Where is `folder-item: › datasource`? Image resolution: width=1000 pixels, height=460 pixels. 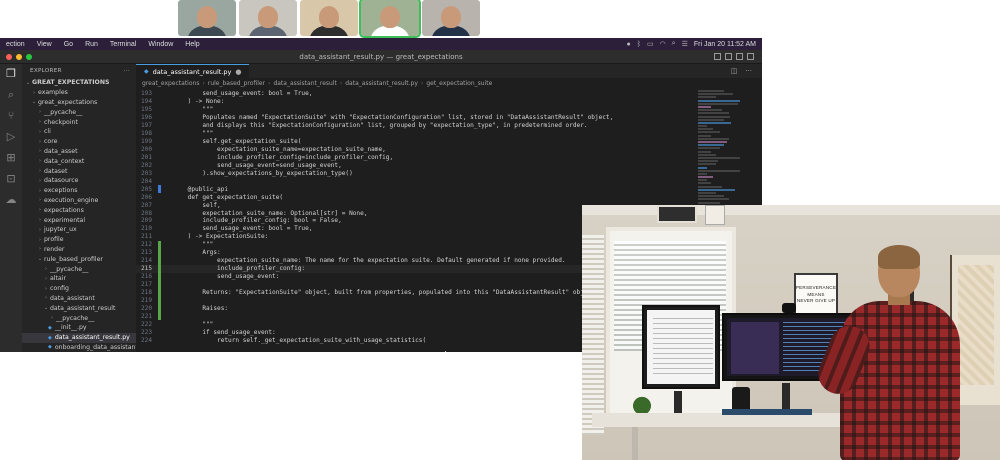
folder-item: › datasource is located at coordinates (79, 181).